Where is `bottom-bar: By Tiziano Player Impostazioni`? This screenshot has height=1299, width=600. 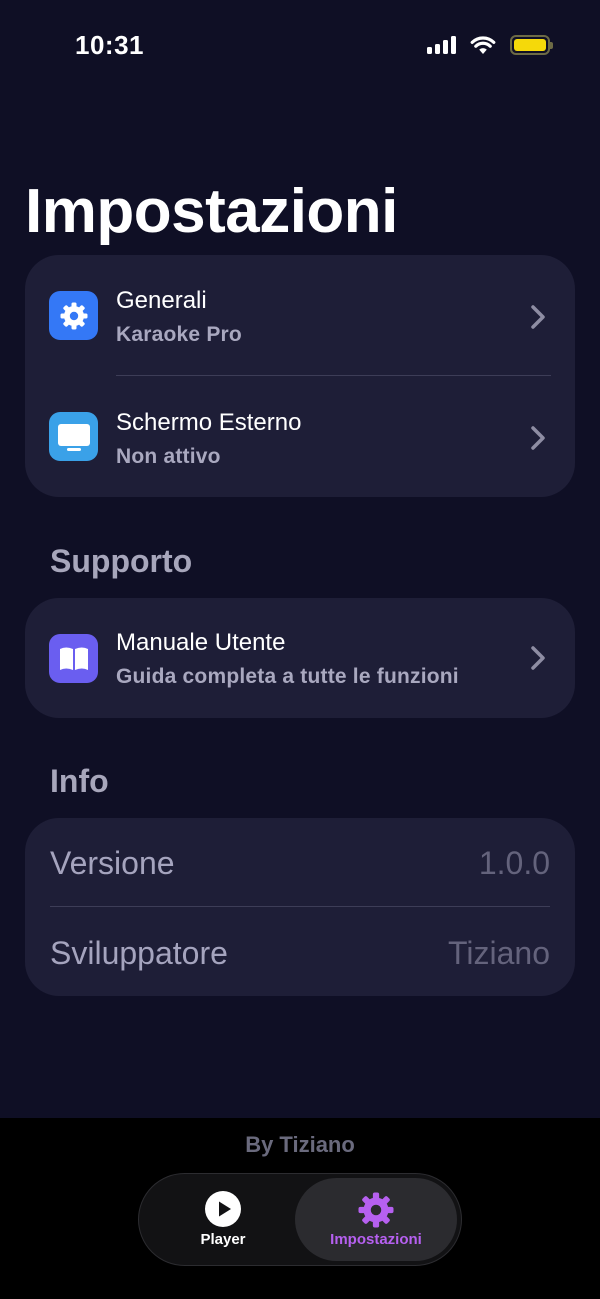
bottom-bar: By Tiziano Player Impostazioni is located at coordinates (300, 1208).